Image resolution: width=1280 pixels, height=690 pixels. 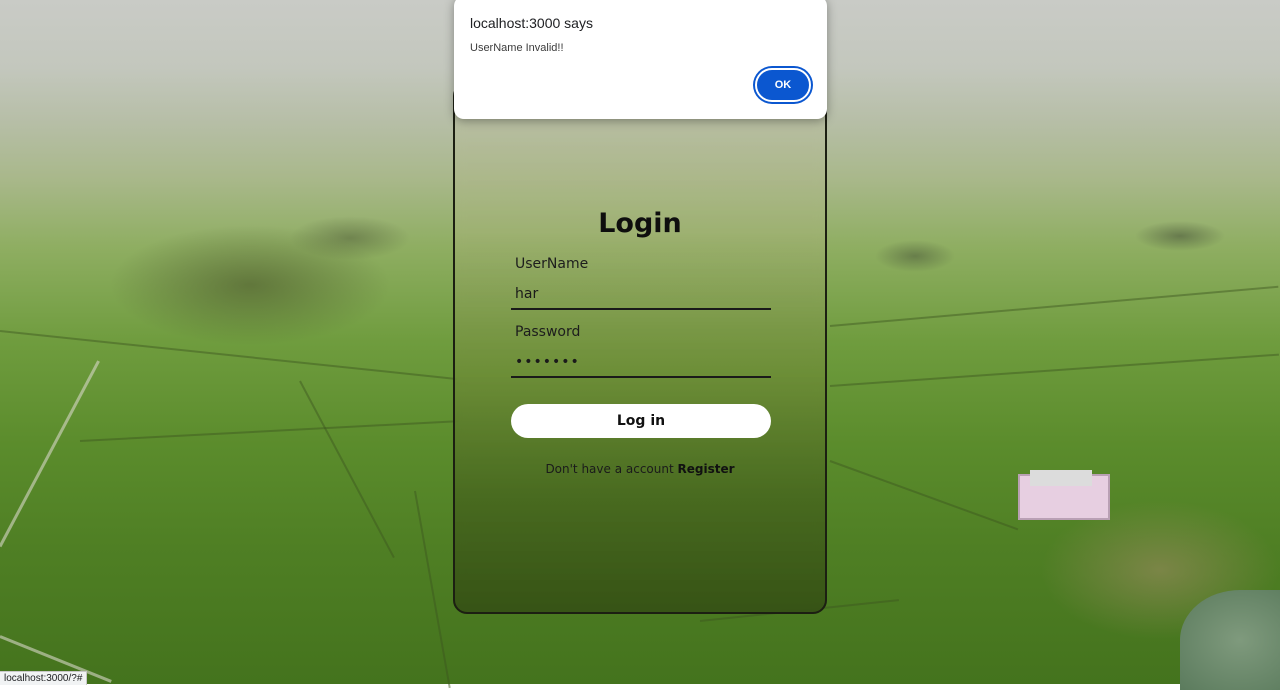 What do you see at coordinates (517, 48) in the screenshot?
I see `dialog-message: UserName Invalid!!` at bounding box center [517, 48].